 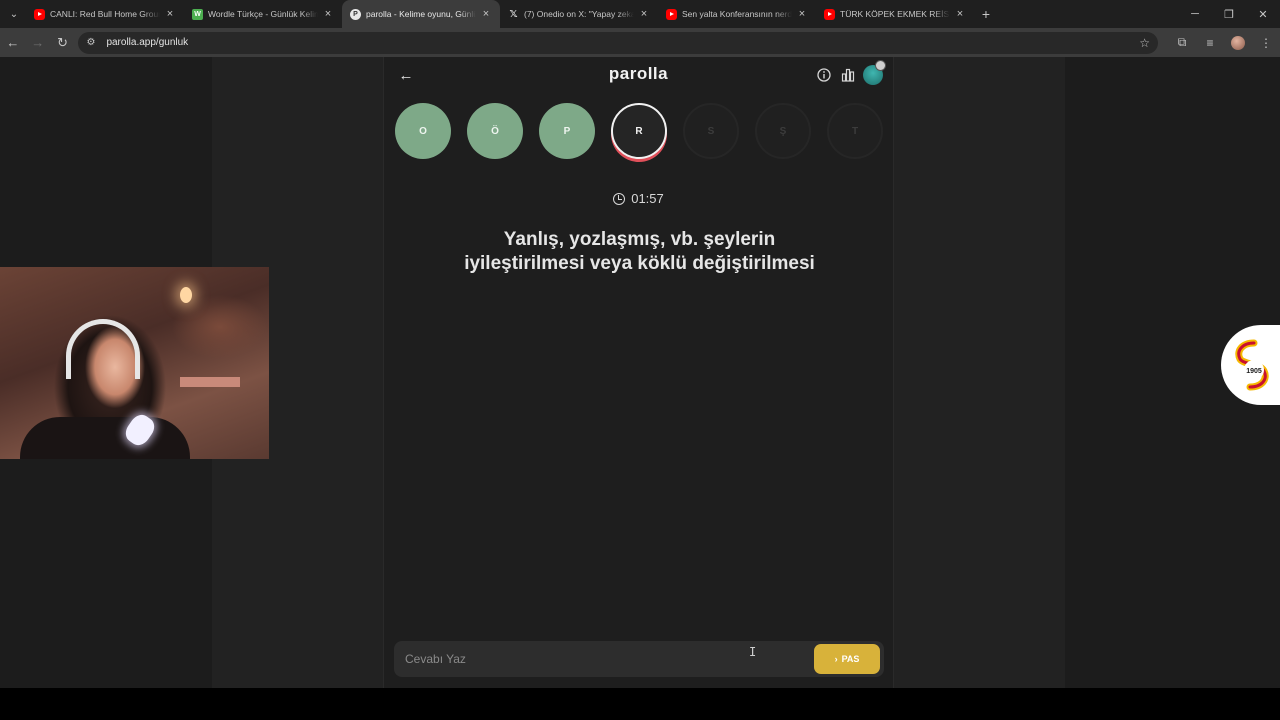 I want to click on tab-title: (7) Onedio on X: "Yapay zeka ile, so click(x=579, y=14).